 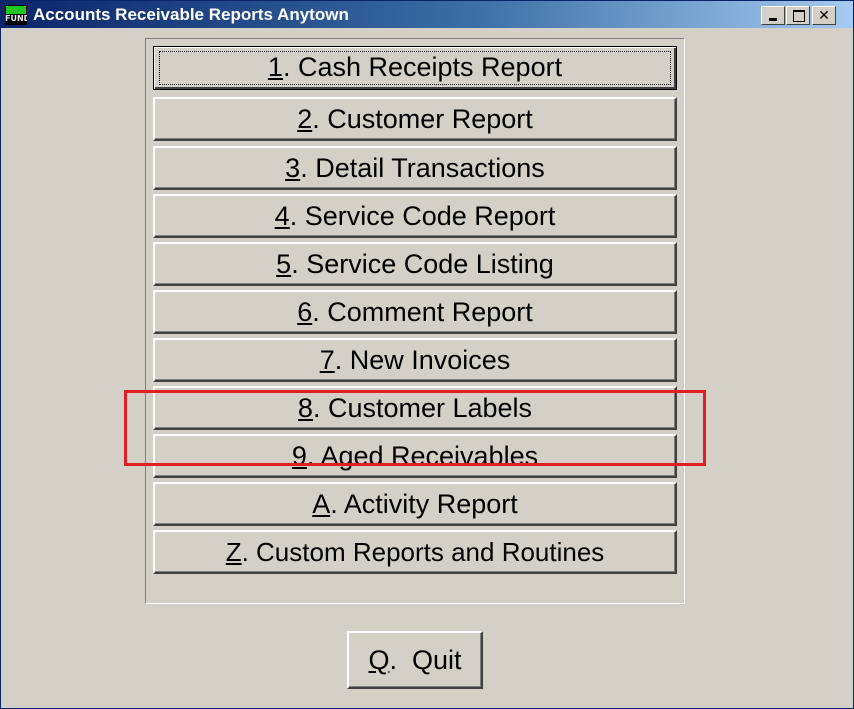 I want to click on comment-report-button: 6. Comment Report, so click(x=415, y=312).